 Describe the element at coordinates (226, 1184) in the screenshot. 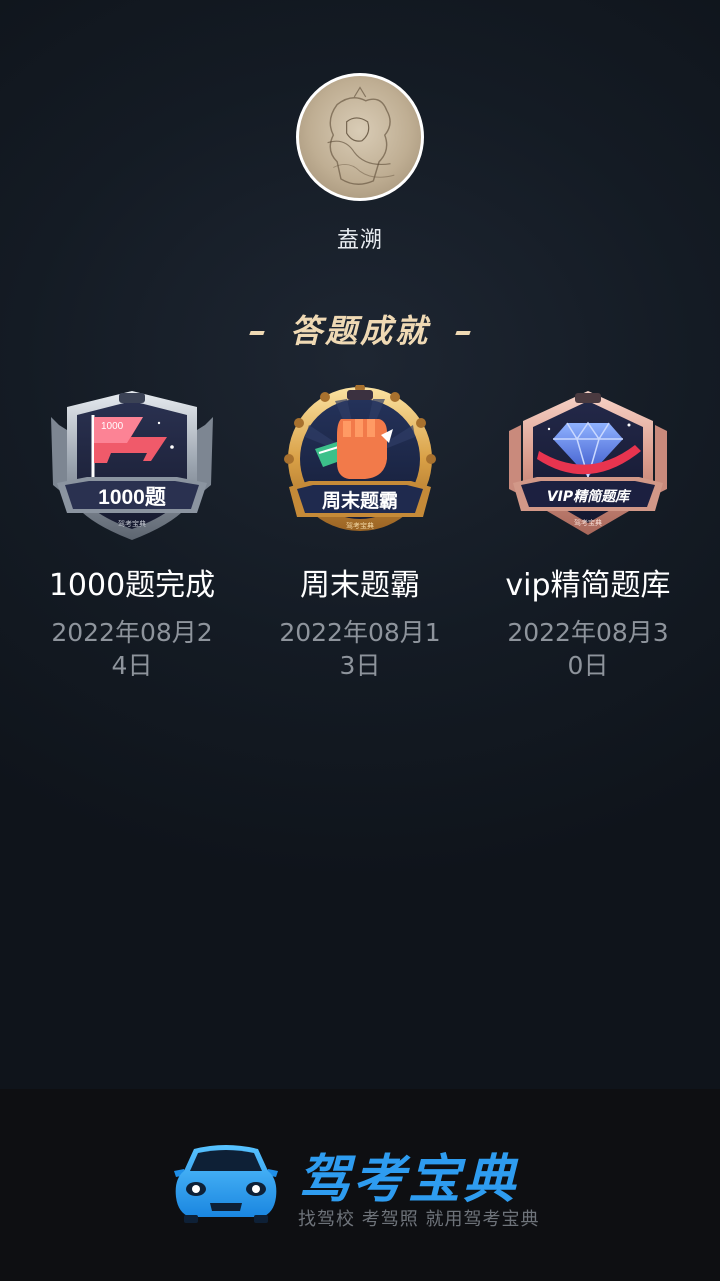

I see `blue-car-logo-icon` at that location.